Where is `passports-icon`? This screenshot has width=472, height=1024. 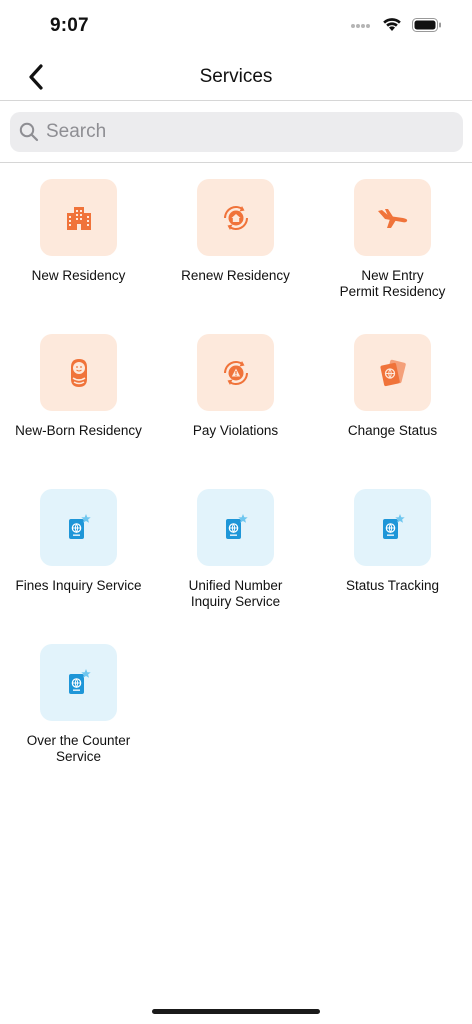 passports-icon is located at coordinates (393, 373).